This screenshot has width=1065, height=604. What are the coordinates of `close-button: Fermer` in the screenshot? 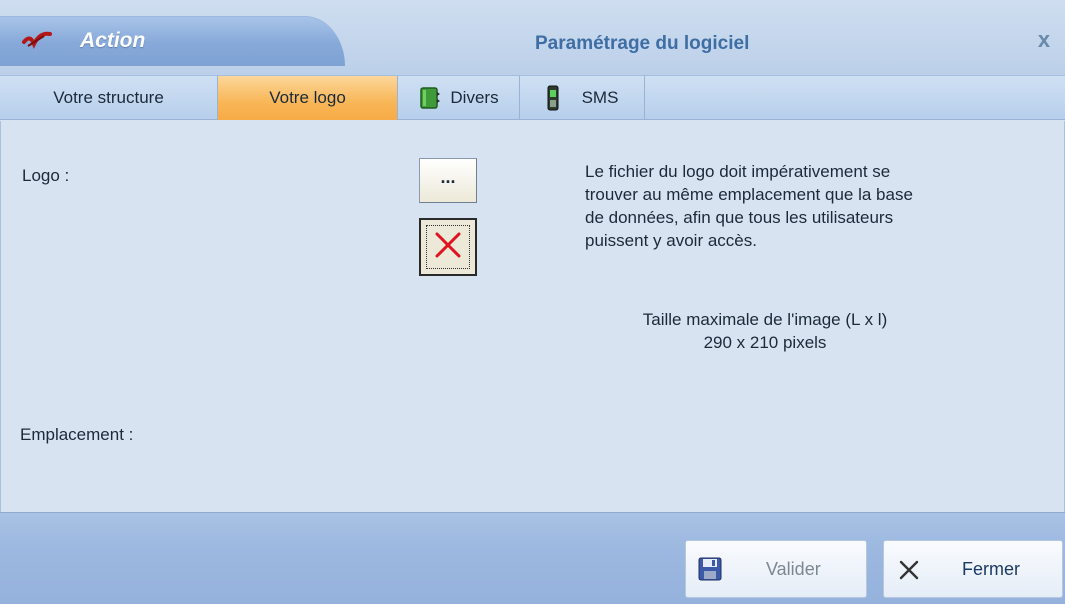 It's located at (973, 569).